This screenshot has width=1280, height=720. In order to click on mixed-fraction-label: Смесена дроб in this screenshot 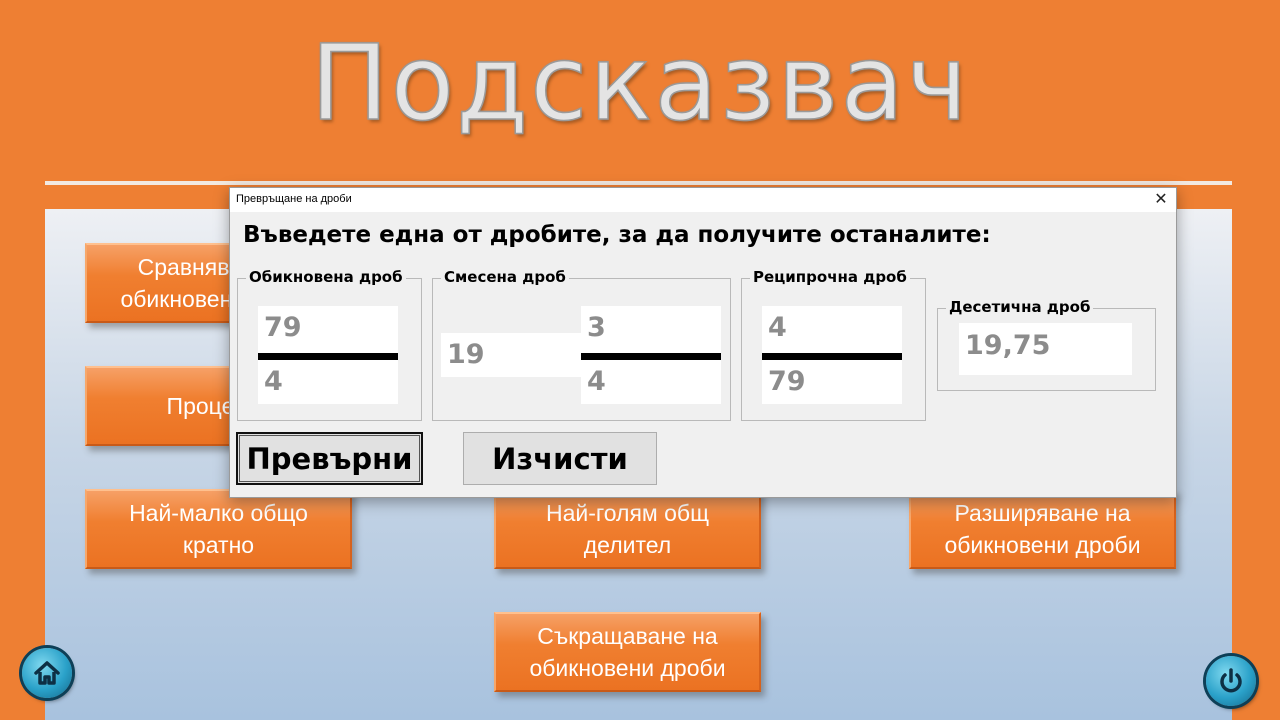, I will do `click(505, 277)`.